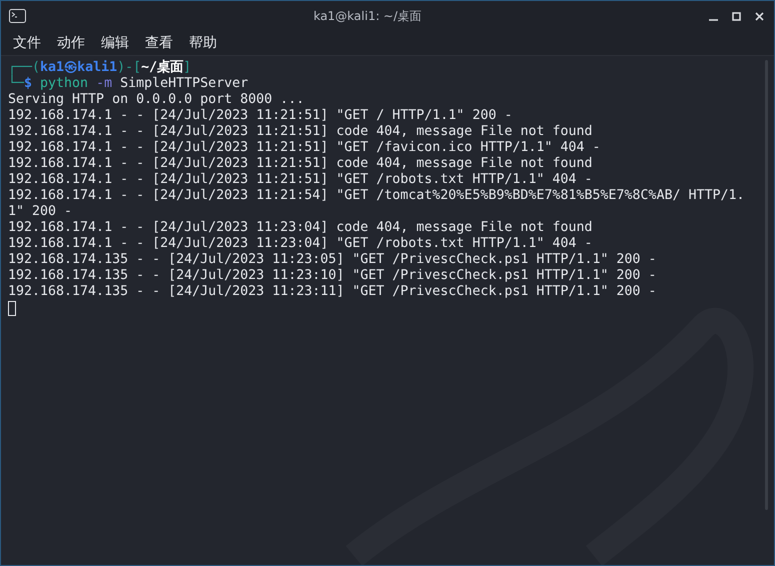  I want to click on output-line: 192.168.174.1 - - [24/Jul/2023 11:21:54] "GET /tomcat%20%E5%B9%BD%E7%81%B5%E7%8C%AB/ HTTP/1., so click(377, 196).